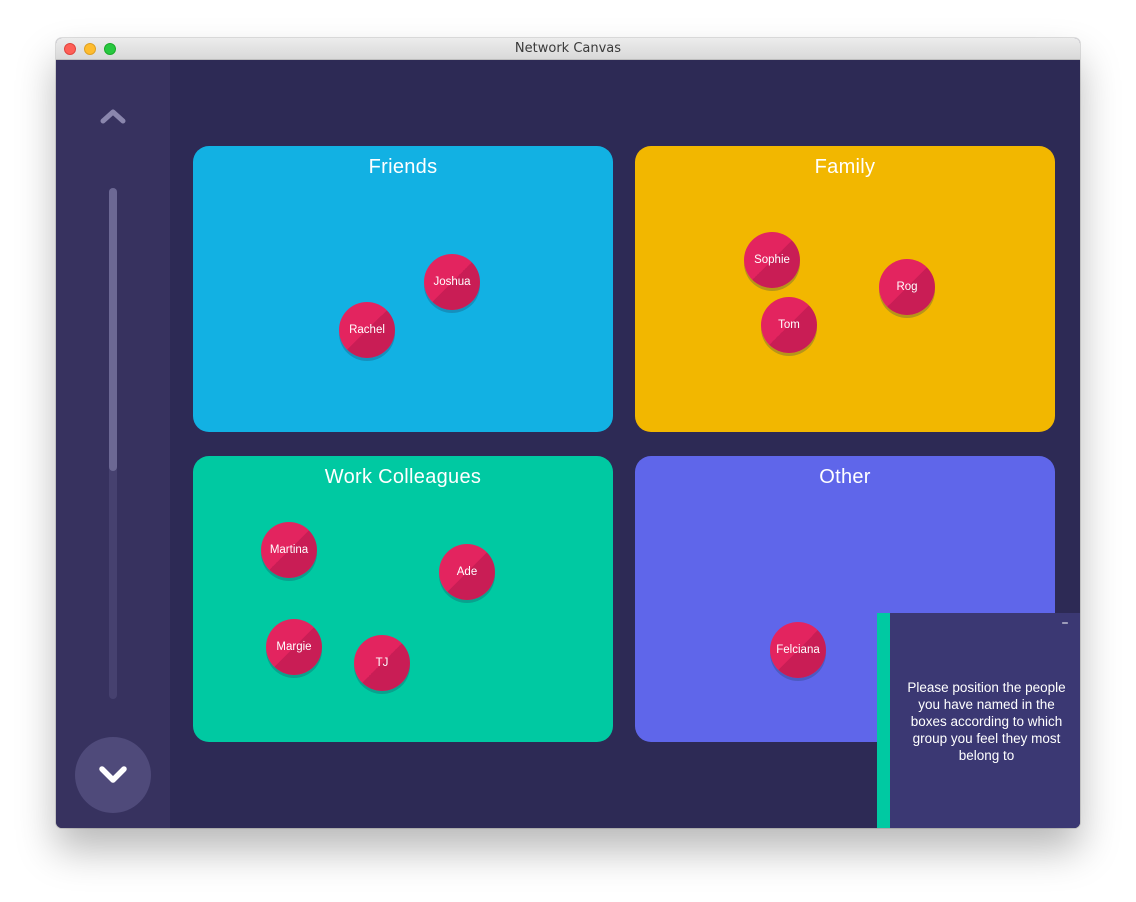  Describe the element at coordinates (798, 650) in the screenshot. I see `node-felciana: Felciana` at that location.